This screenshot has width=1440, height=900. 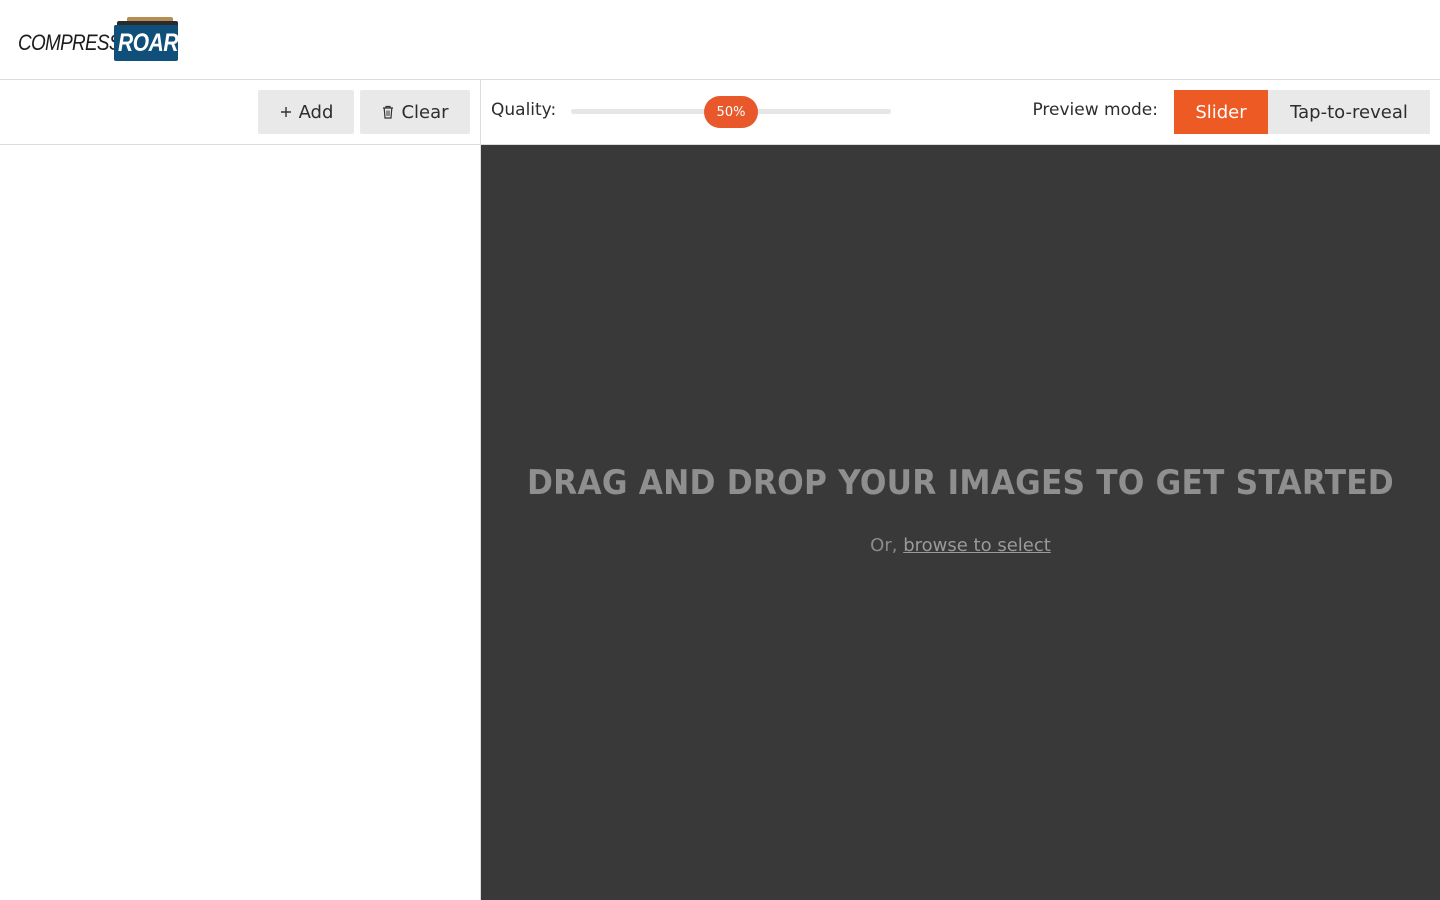 I want to click on clear-button: Clear, so click(x=415, y=112).